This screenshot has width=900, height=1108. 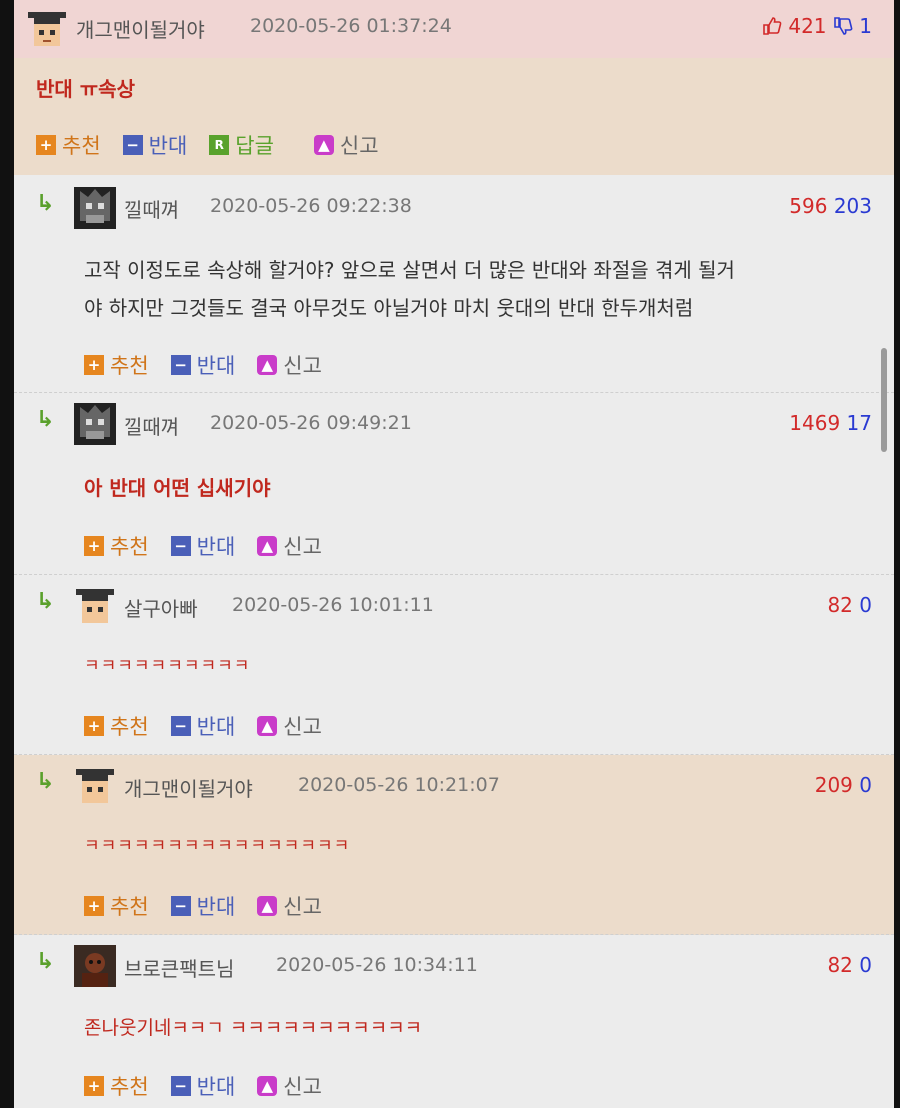 I want to click on comment-body: 존나웃기네ㅋㅋㄱ ㅋㅋㅋㅋㅋㅋㅋㅋㅋㅋㅋ, so click(x=253, y=1028).